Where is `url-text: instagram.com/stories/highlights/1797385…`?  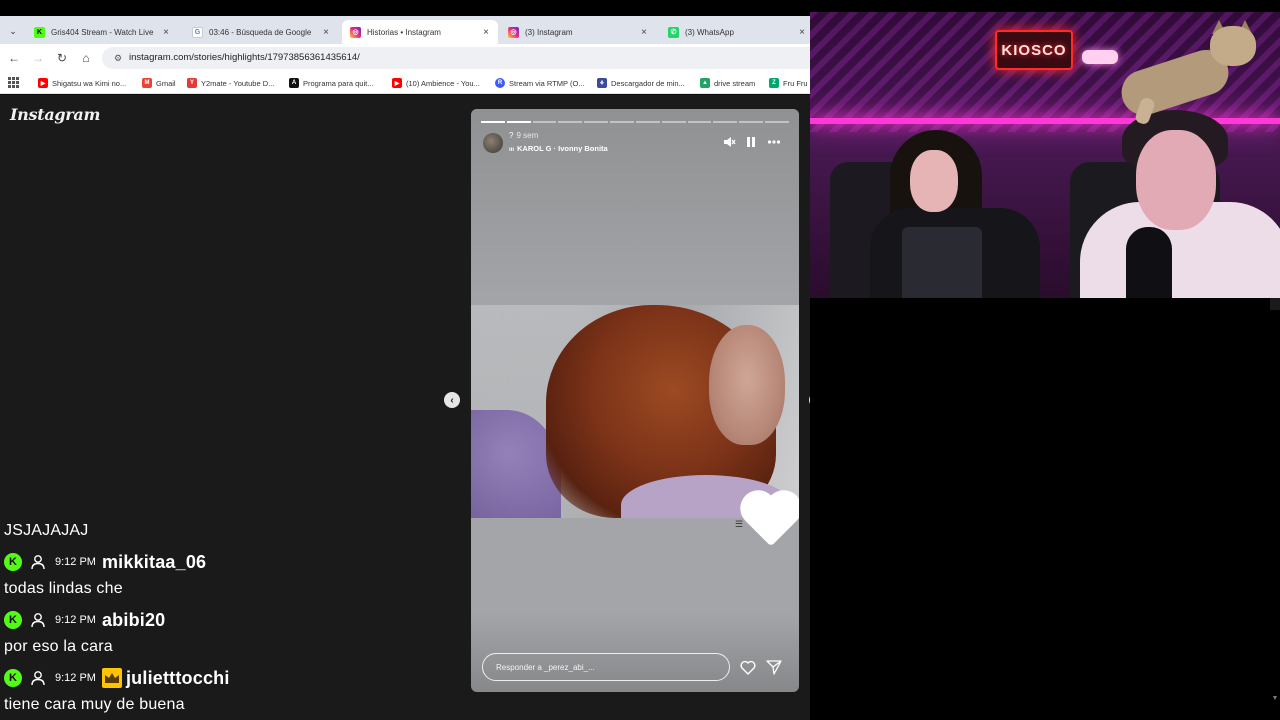 url-text: instagram.com/stories/highlights/1797385… is located at coordinates (244, 57).